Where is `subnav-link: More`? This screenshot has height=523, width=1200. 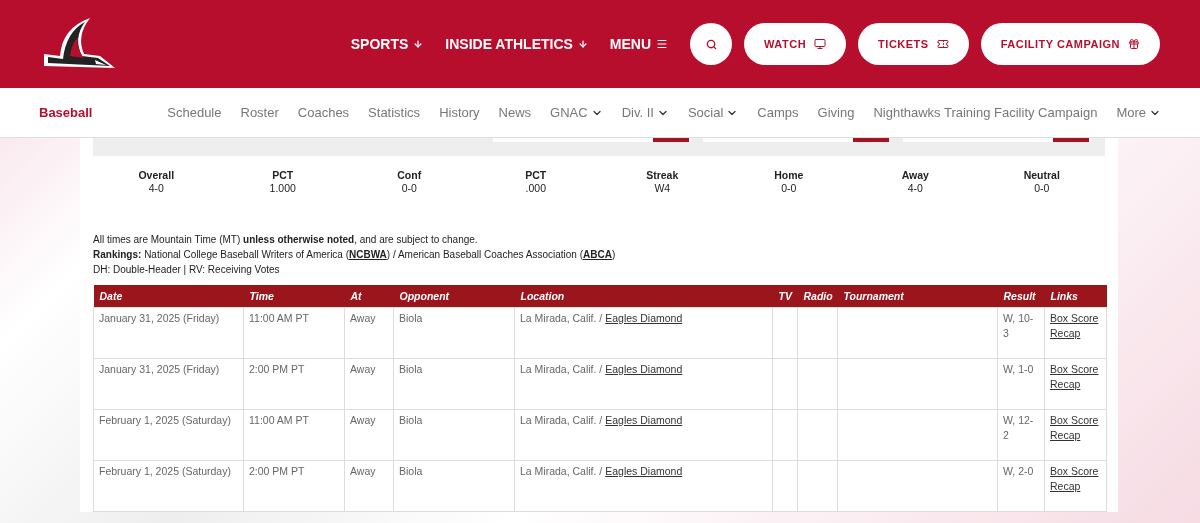
subnav-link: More is located at coordinates (1138, 112).